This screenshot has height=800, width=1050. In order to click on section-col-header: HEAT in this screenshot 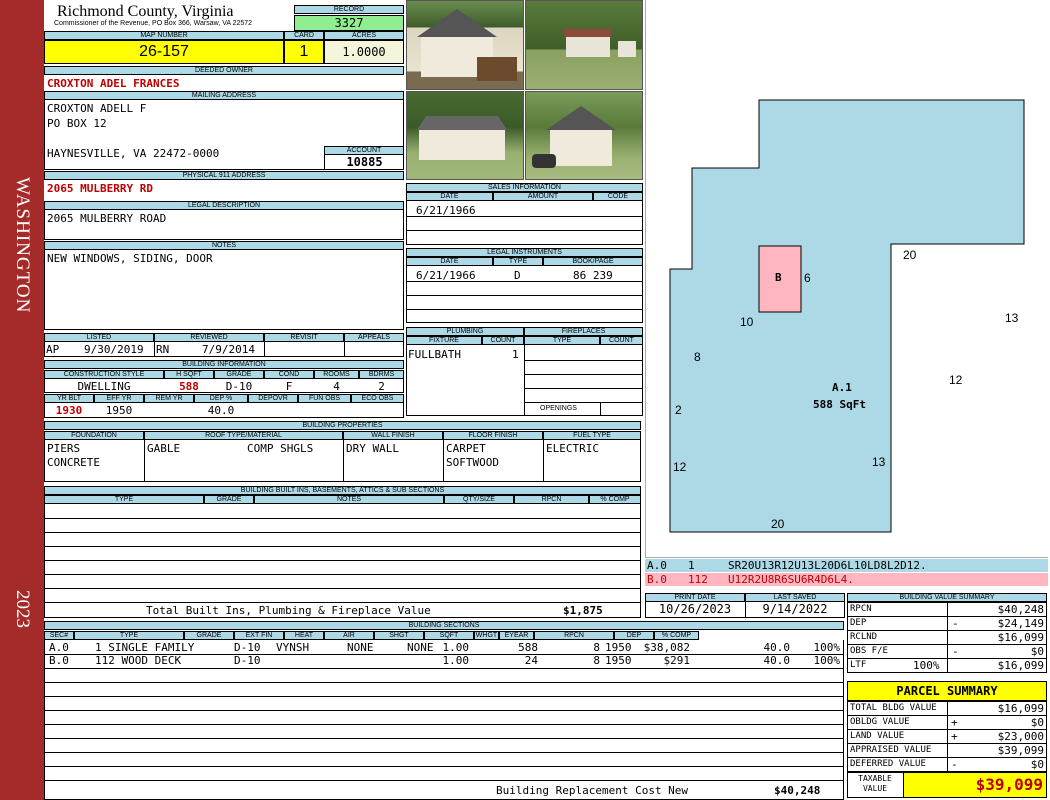, I will do `click(304, 635)`.